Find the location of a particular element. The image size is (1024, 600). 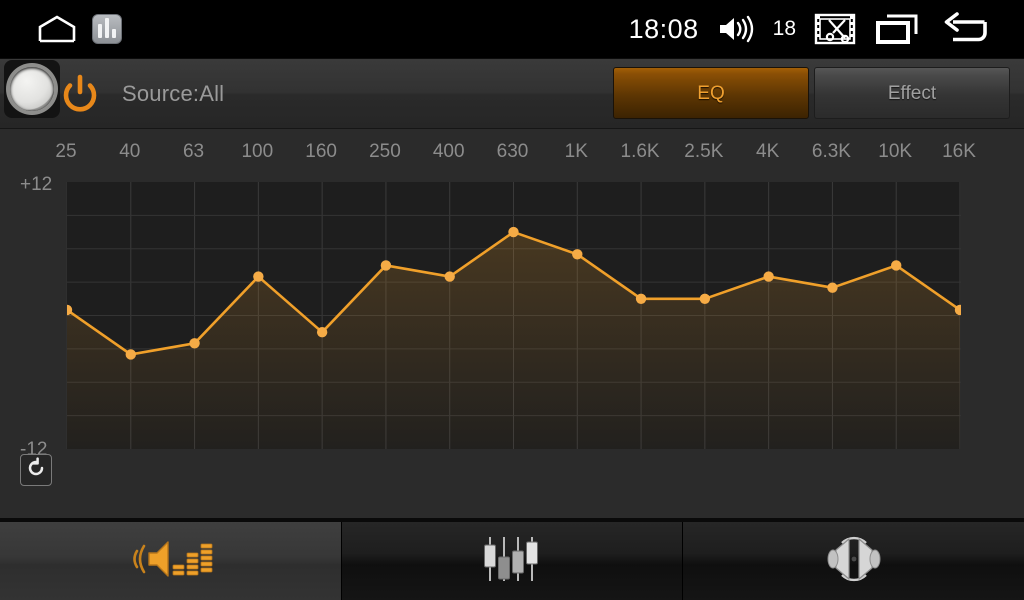

freq-label-630: 630 is located at coordinates (512, 151).